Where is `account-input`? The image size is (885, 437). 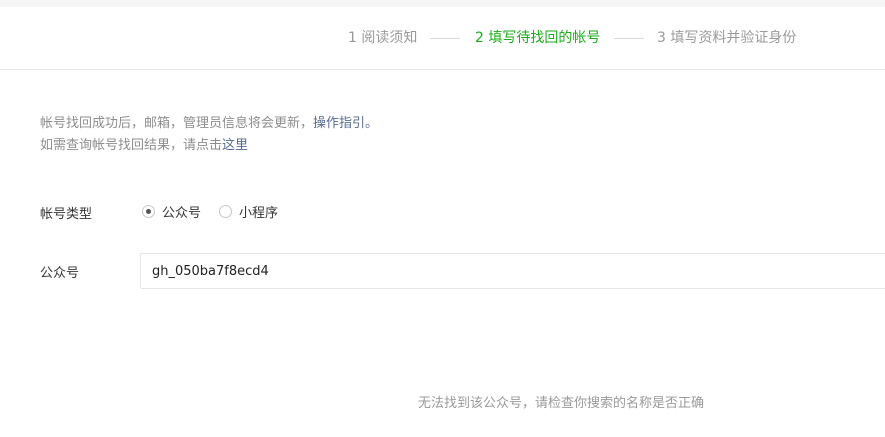 account-input is located at coordinates (512, 271).